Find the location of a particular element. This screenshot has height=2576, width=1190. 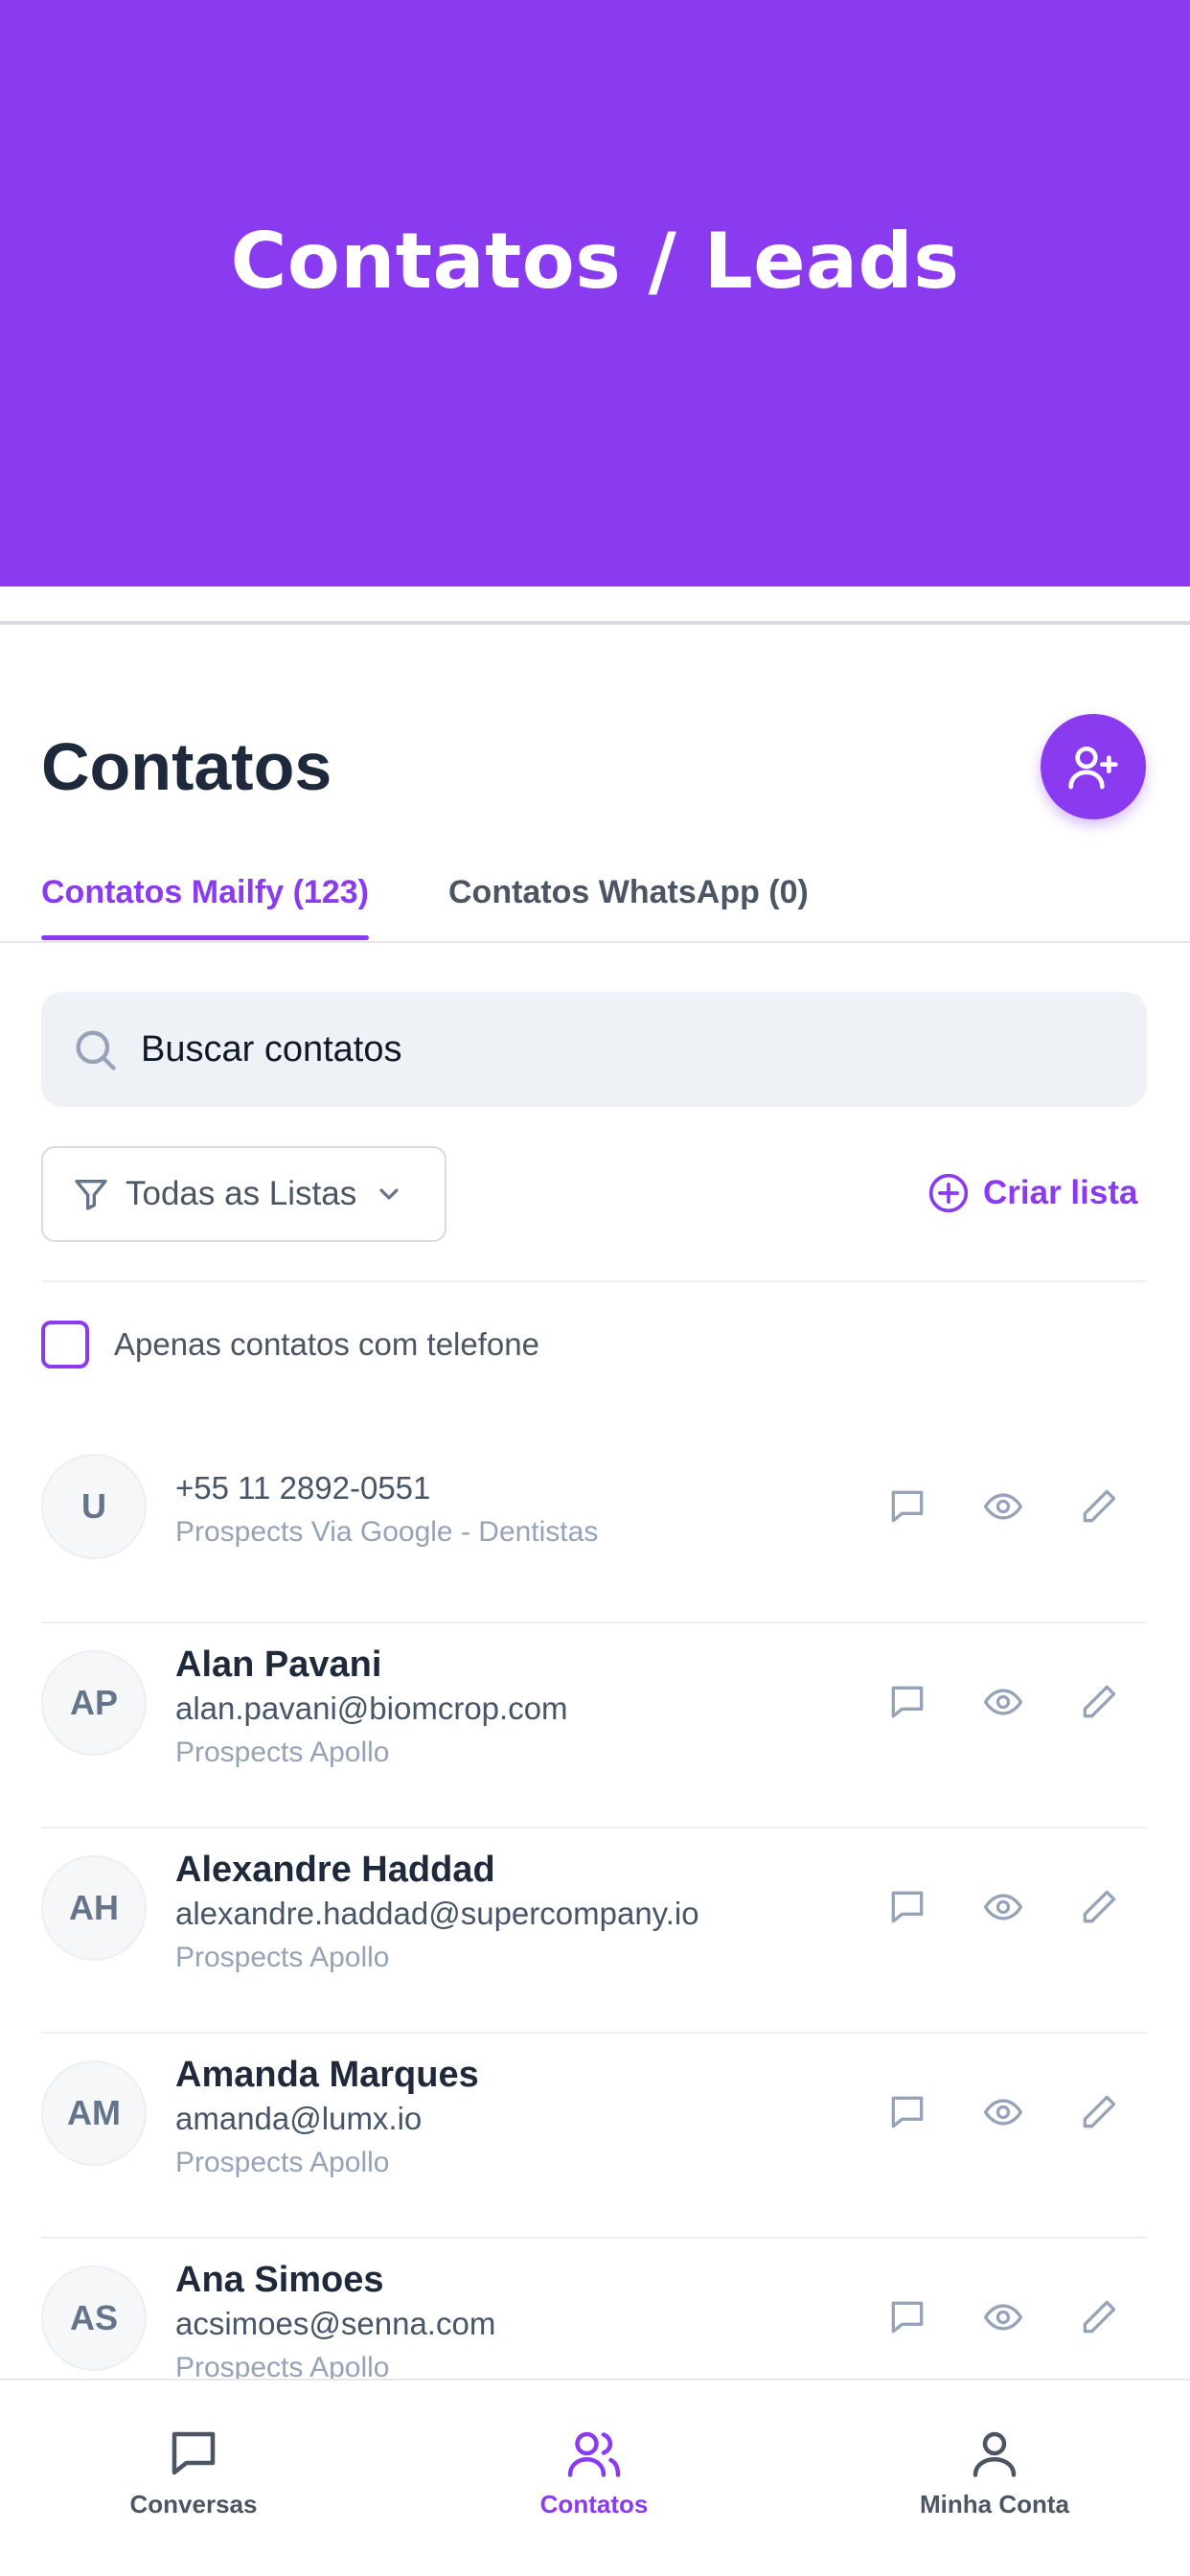

search-input is located at coordinates (572, 1049).